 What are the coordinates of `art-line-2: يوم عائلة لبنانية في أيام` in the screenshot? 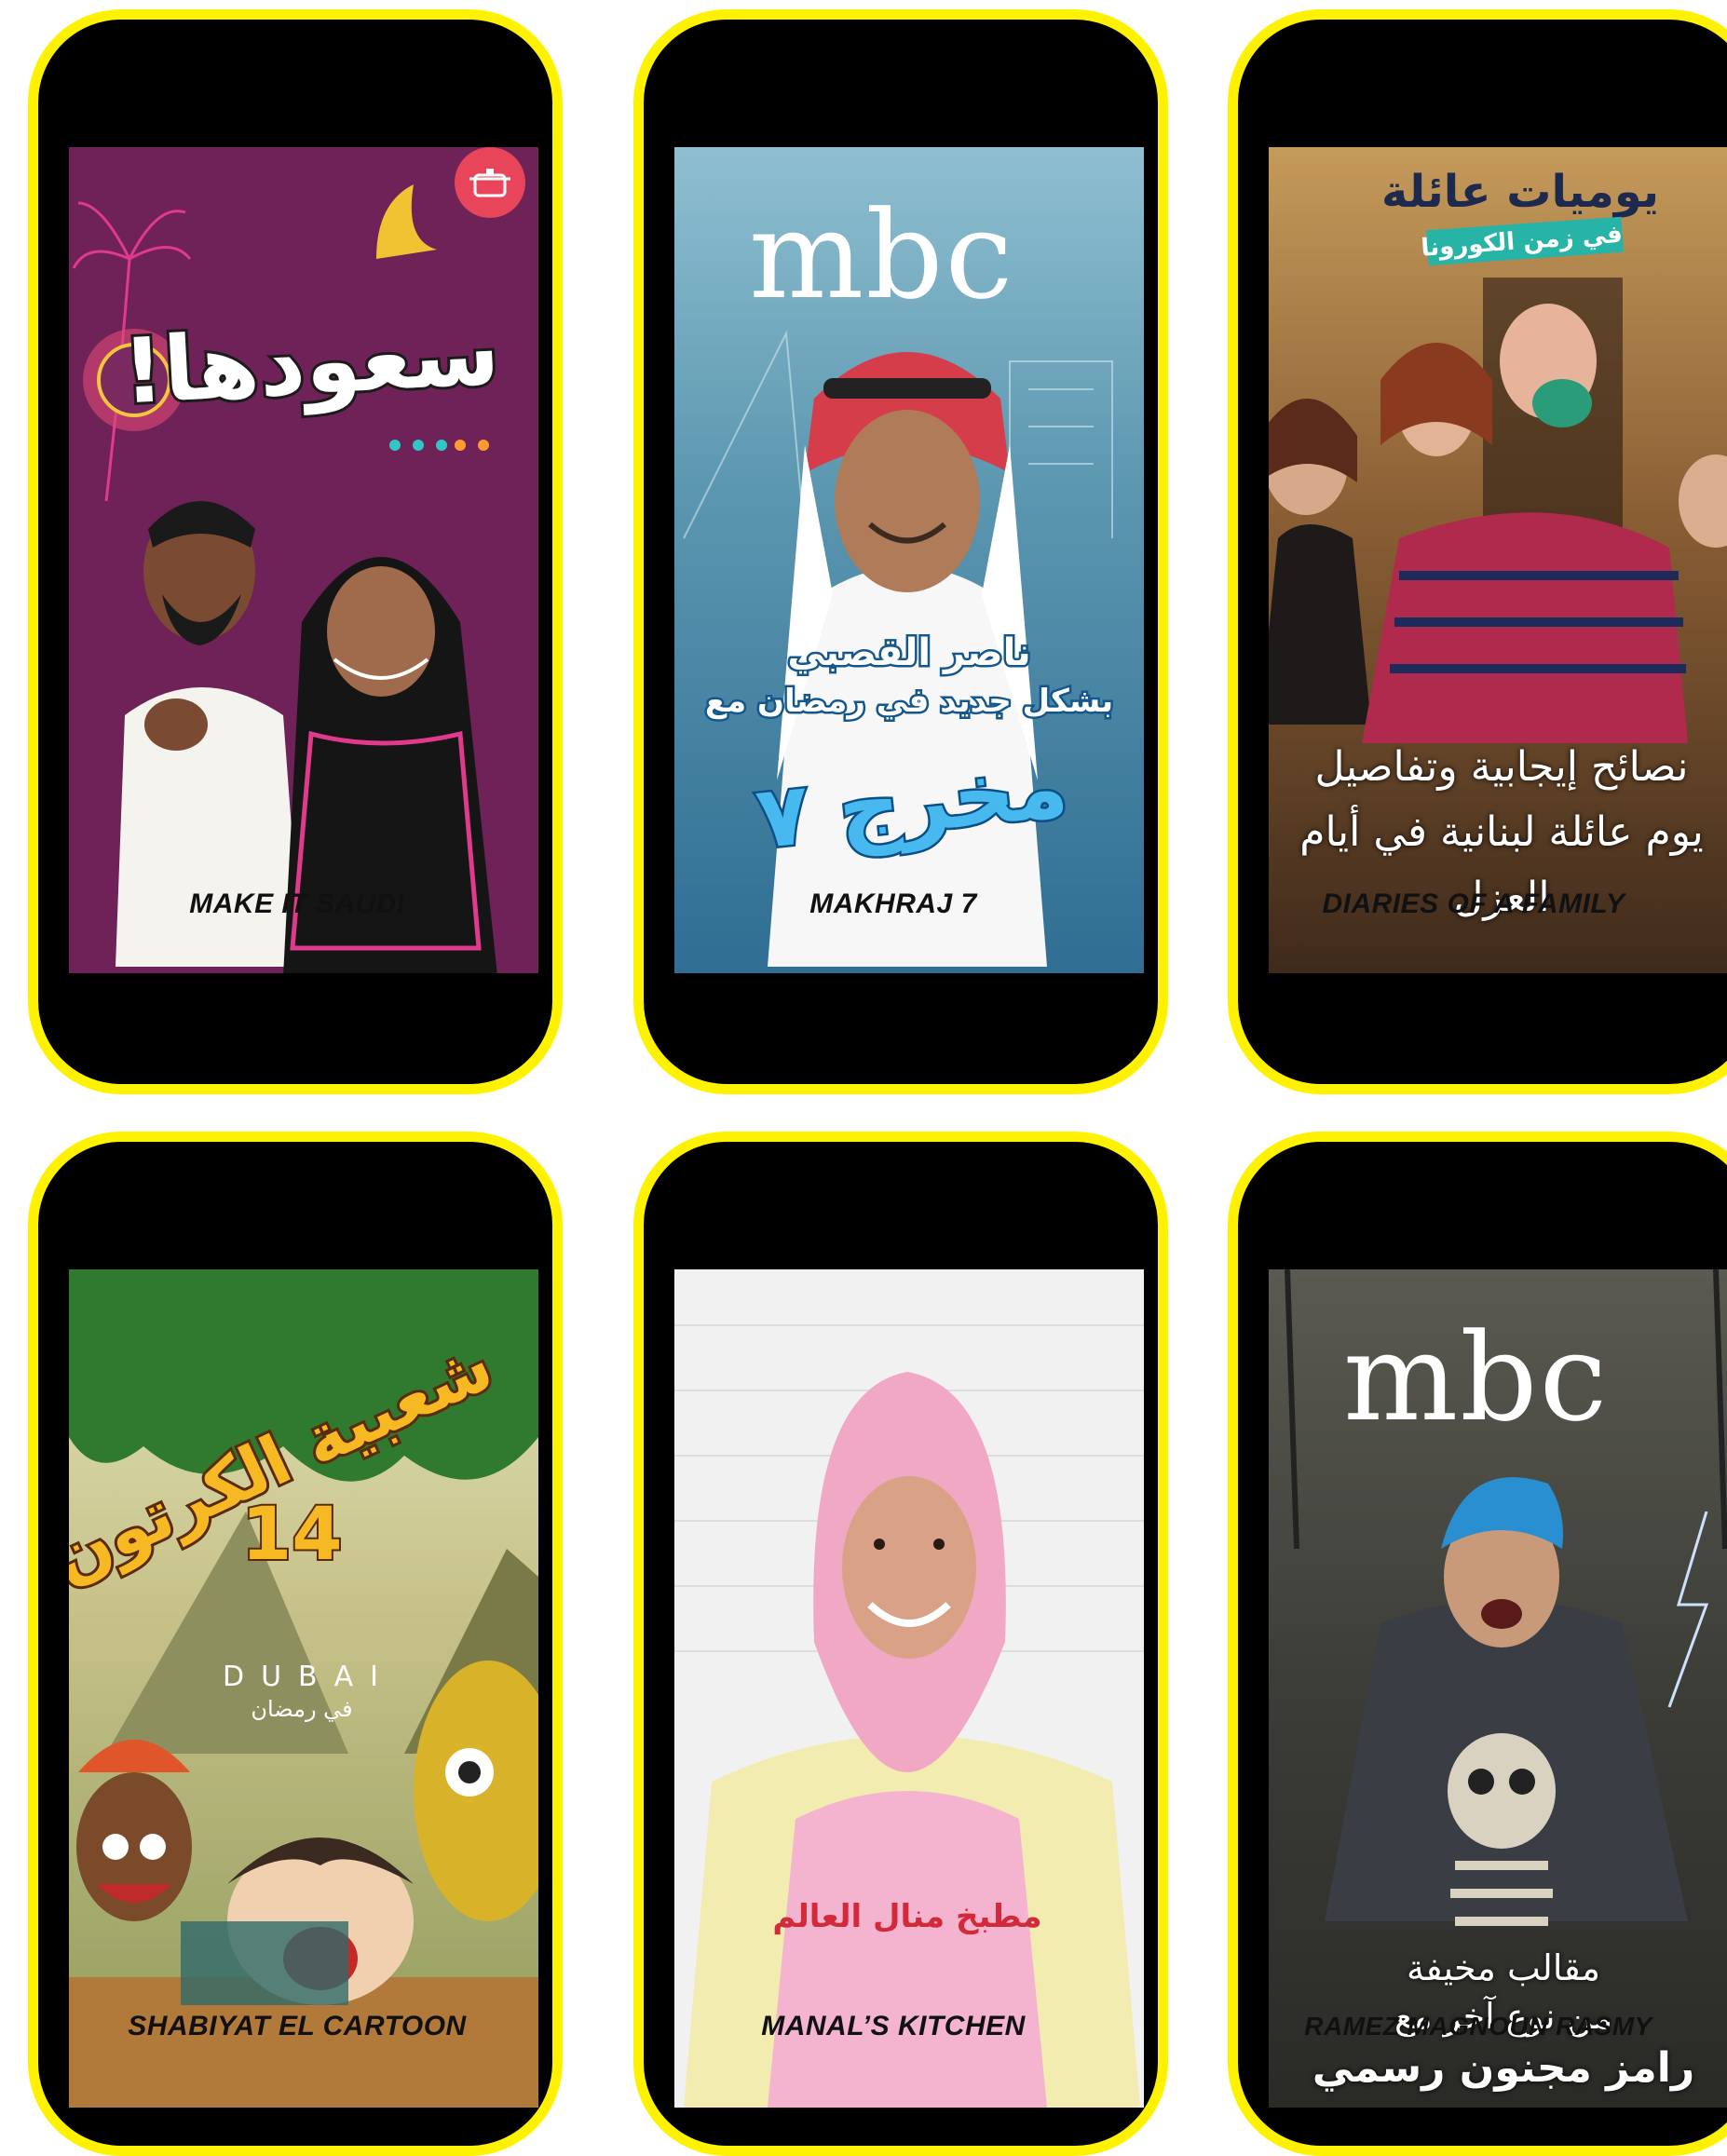 It's located at (1502, 832).